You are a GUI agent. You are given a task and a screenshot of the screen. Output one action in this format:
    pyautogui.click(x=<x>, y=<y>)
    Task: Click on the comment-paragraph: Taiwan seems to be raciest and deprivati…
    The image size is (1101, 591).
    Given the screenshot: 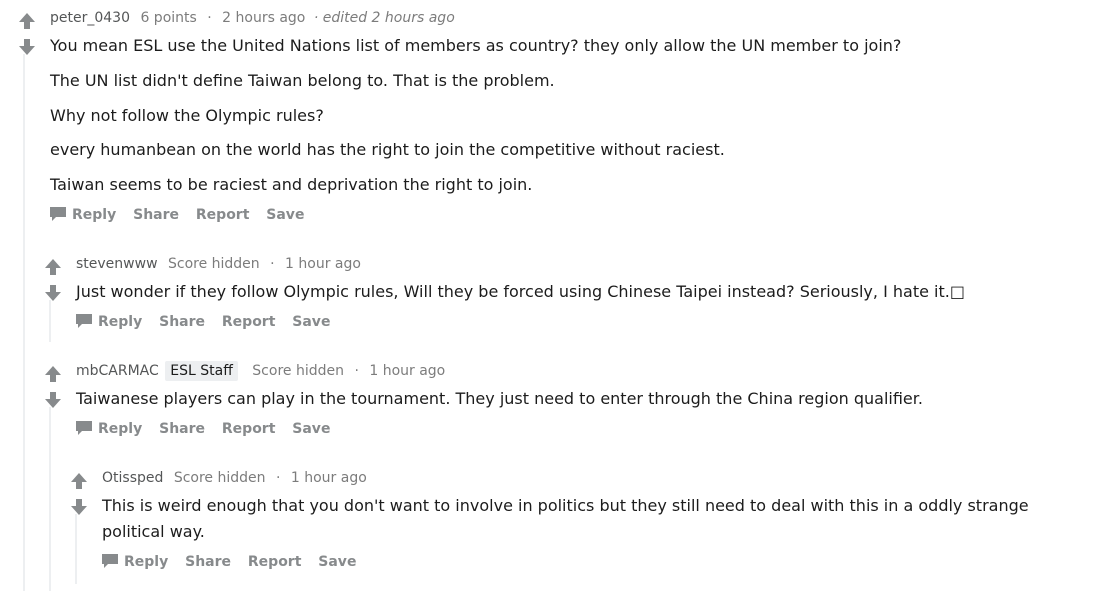 What is the action you would take?
    pyautogui.click(x=291, y=185)
    